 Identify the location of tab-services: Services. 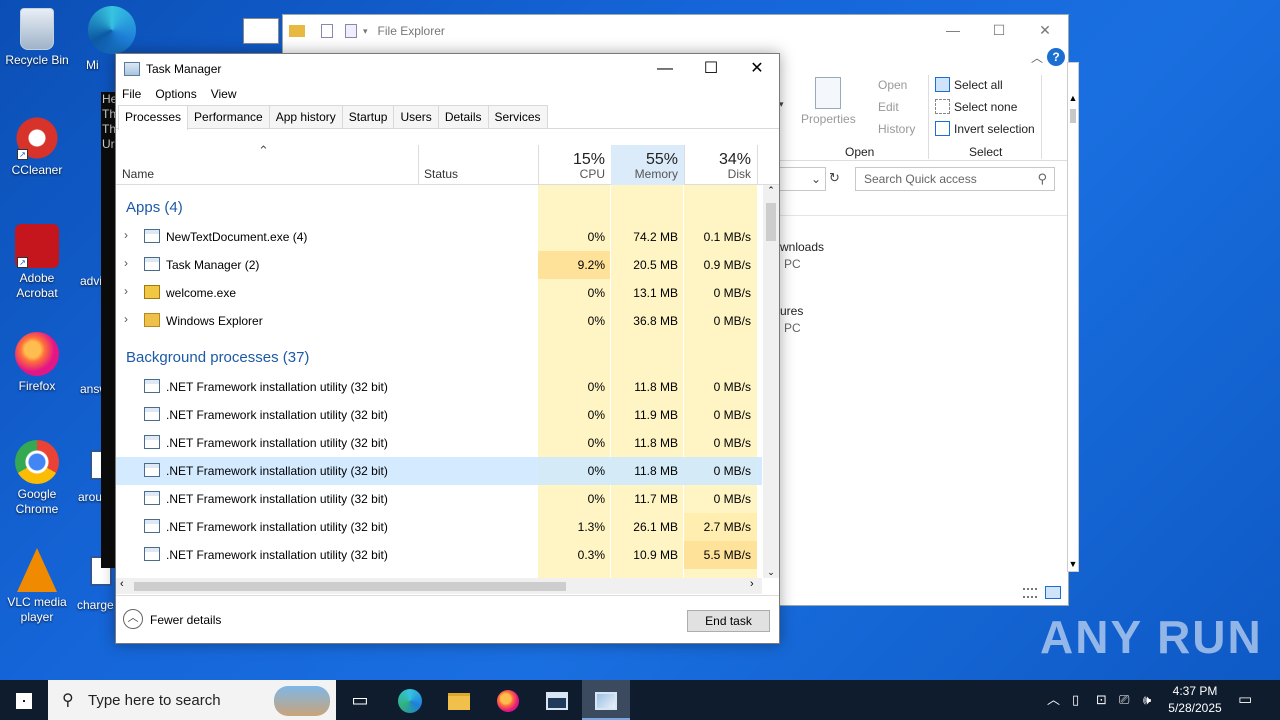
(517, 116).